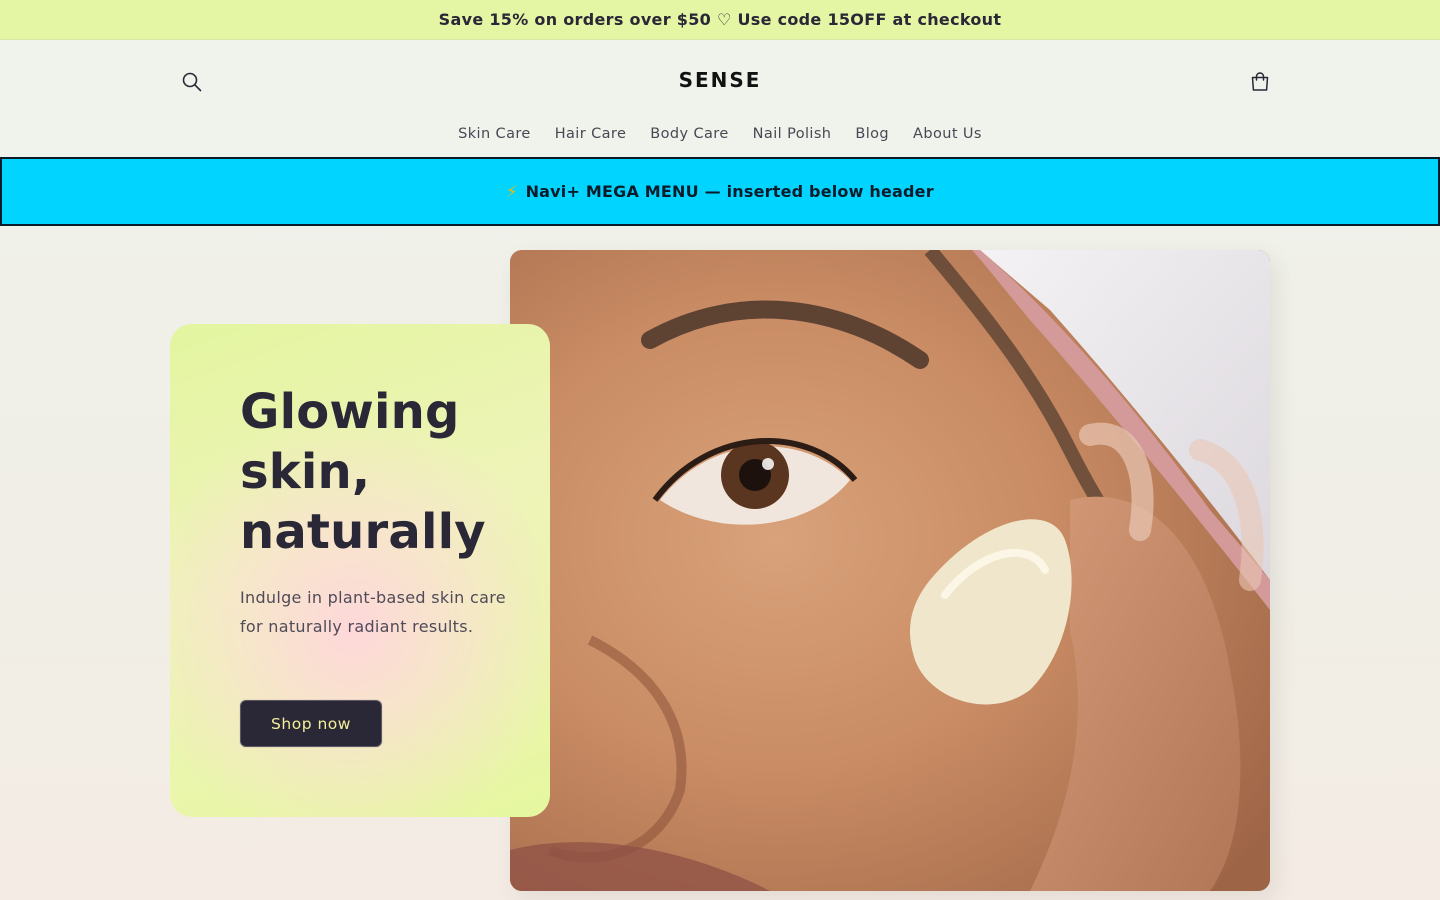 The width and height of the screenshot is (1440, 900). What do you see at coordinates (311, 723) in the screenshot?
I see `shop-now-button: Shop now` at bounding box center [311, 723].